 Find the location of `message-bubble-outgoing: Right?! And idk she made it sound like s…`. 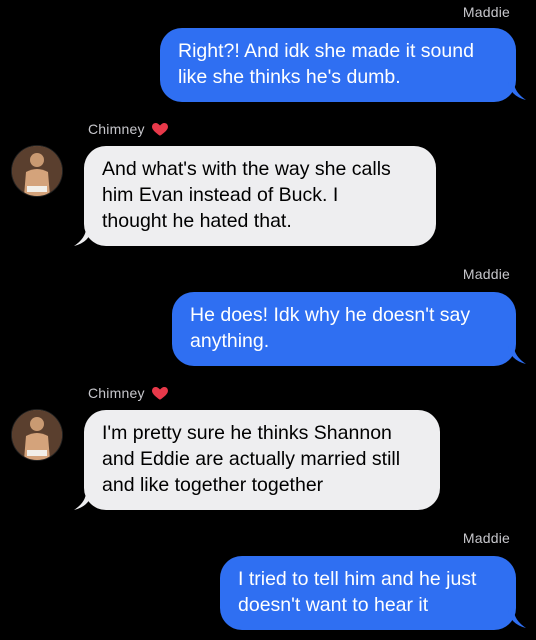

message-bubble-outgoing: Right?! And idk she made it sound like s… is located at coordinates (338, 65).